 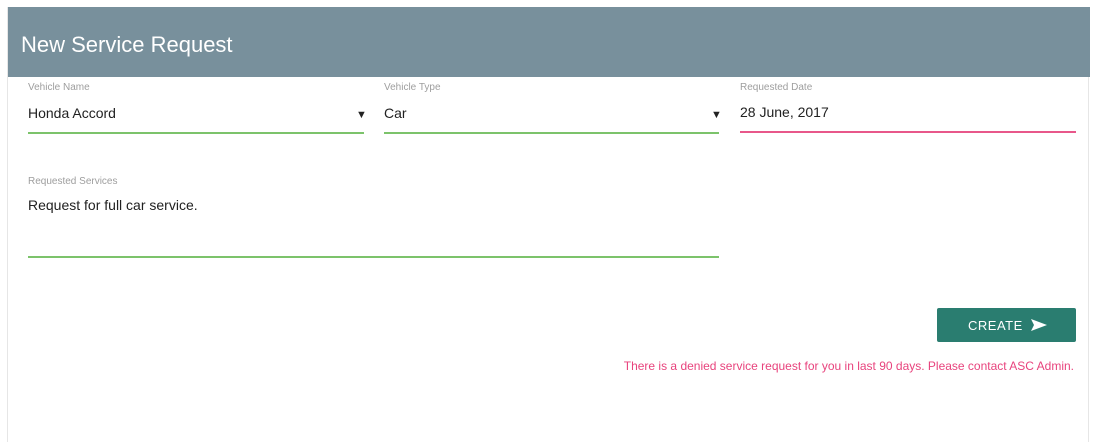 I want to click on send-icon, so click(x=1039, y=325).